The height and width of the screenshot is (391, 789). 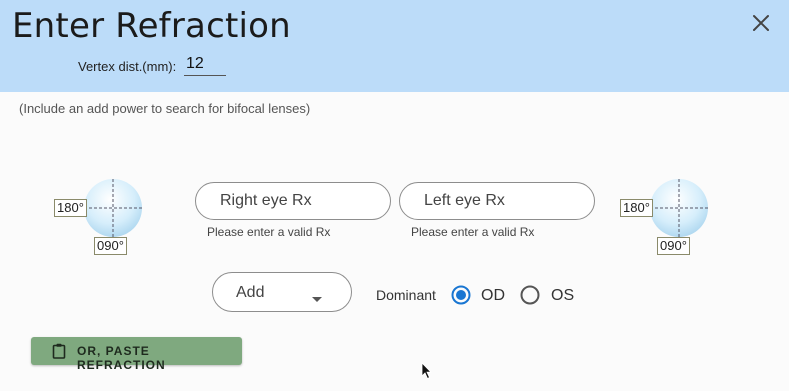 I want to click on left-eye-rx-input, so click(x=497, y=201).